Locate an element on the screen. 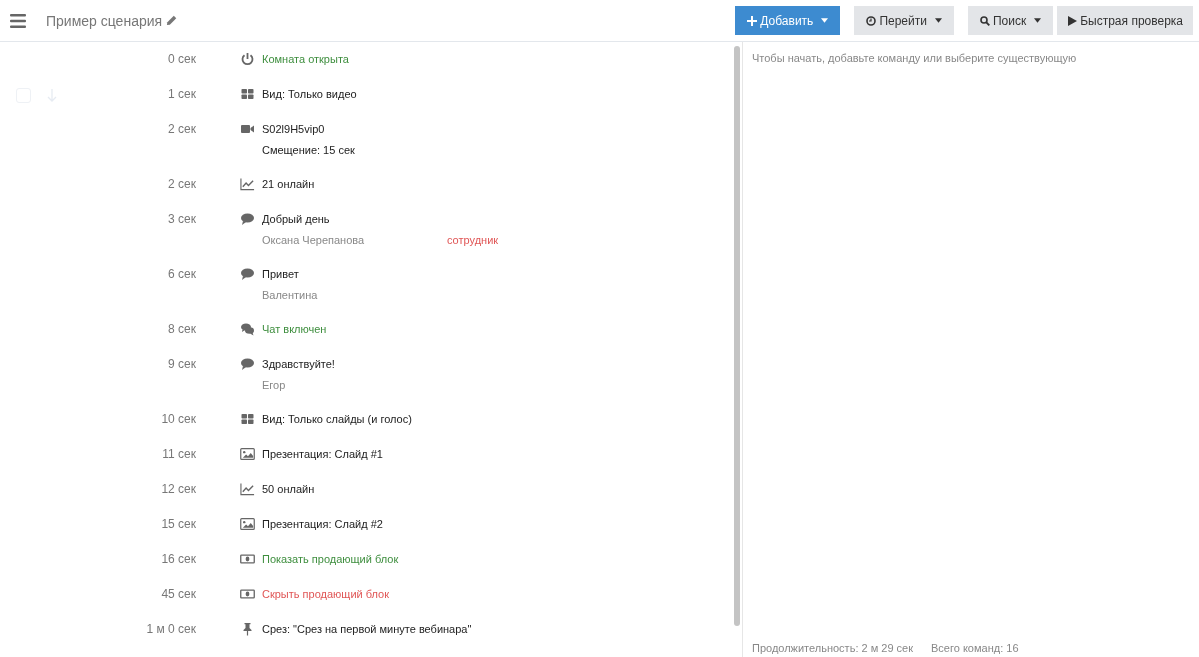 The width and height of the screenshot is (1199, 657). menu-icon is located at coordinates (18, 20).